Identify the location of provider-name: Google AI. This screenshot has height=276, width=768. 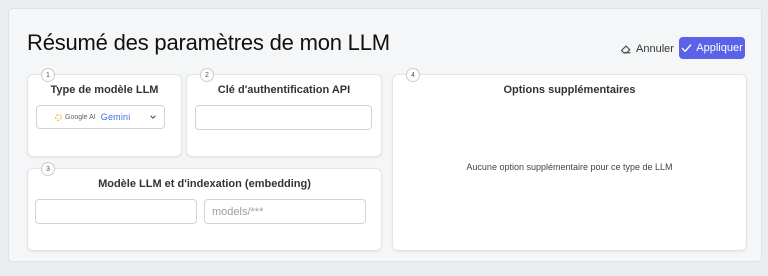
(80, 117).